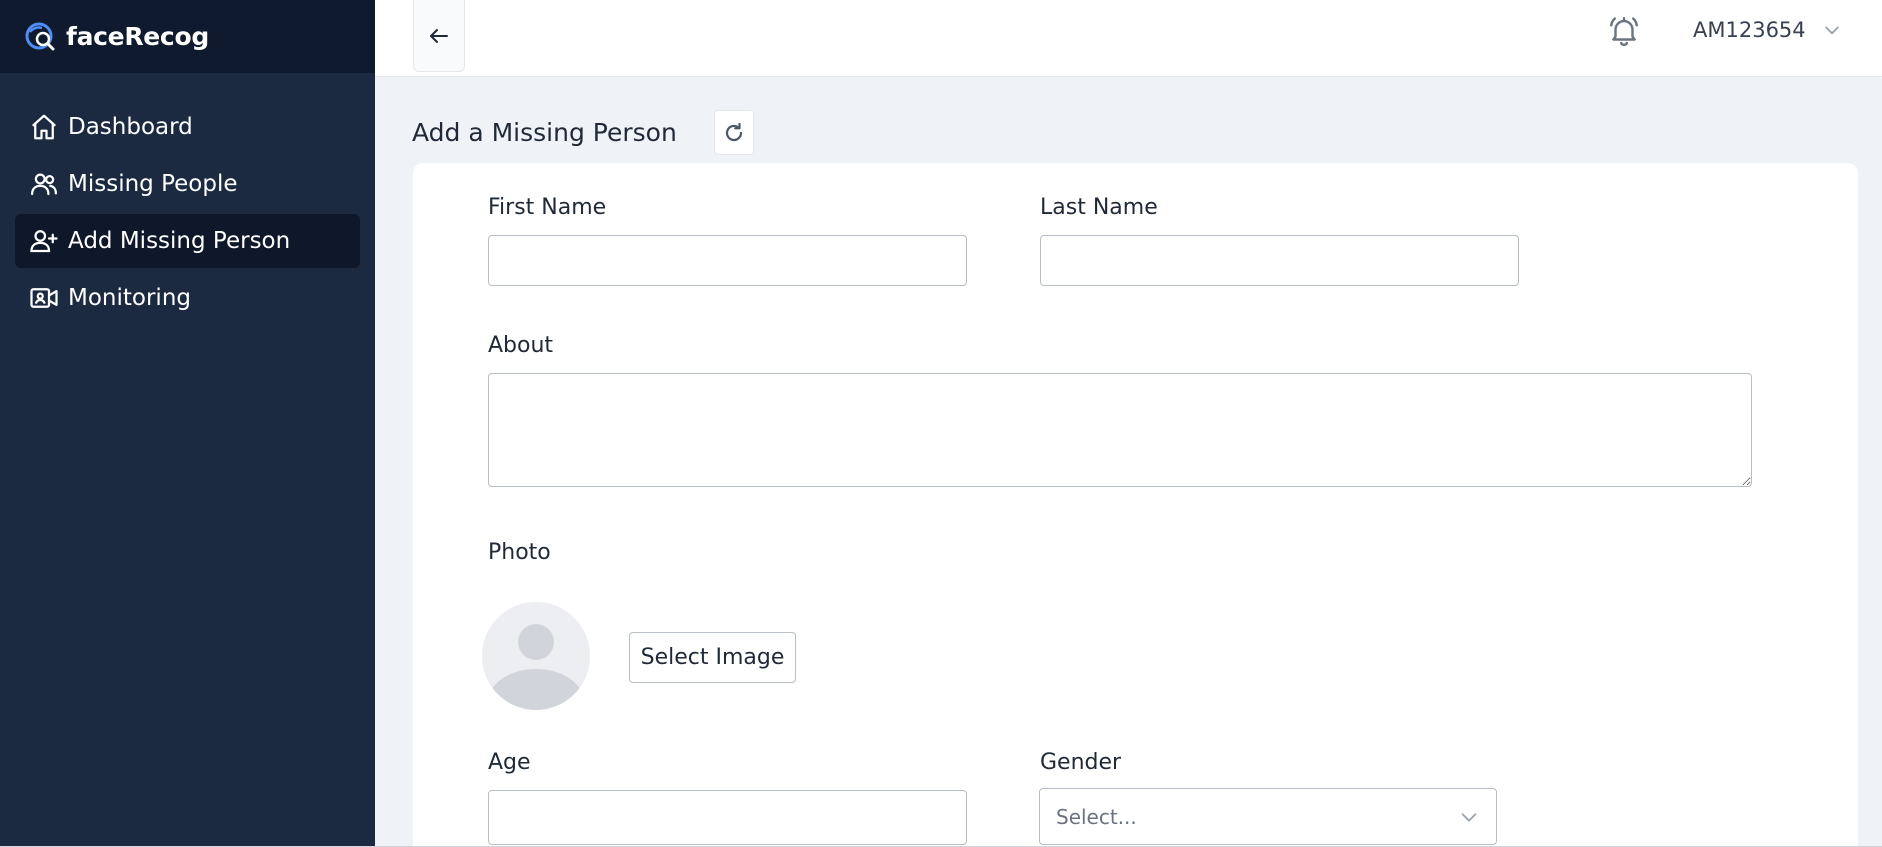 This screenshot has height=847, width=1882. I want to click on sidebar-item-label: Missing People, so click(153, 184).